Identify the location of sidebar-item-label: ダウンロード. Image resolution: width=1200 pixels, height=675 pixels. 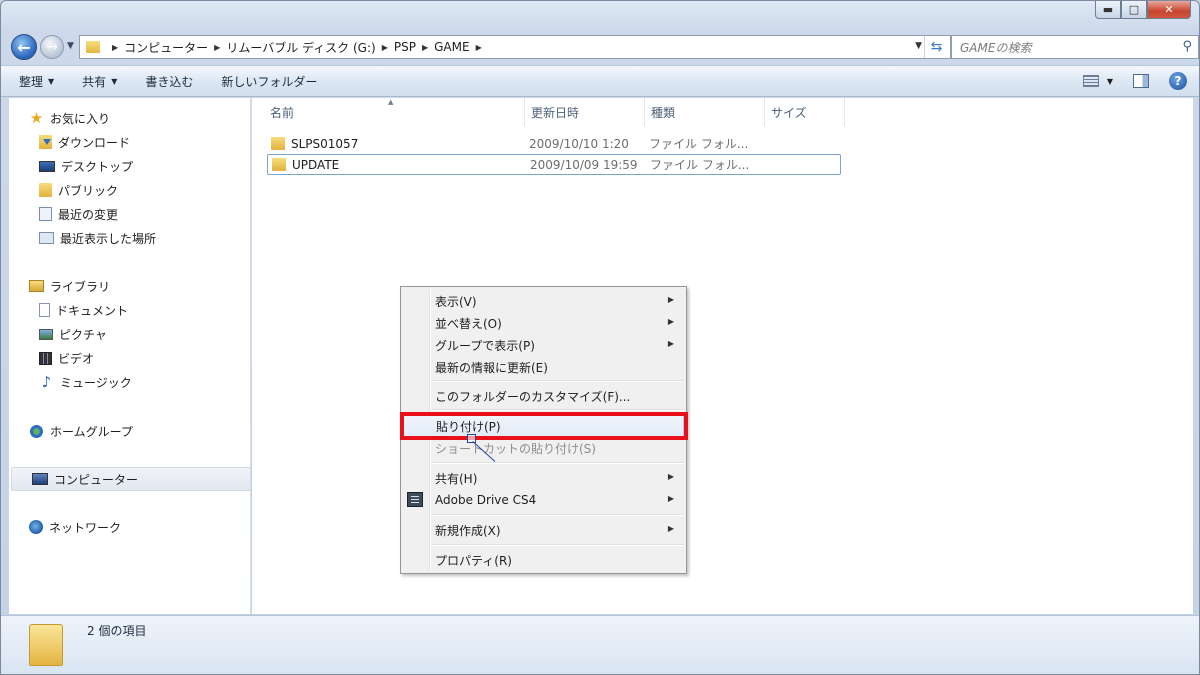
(94, 142).